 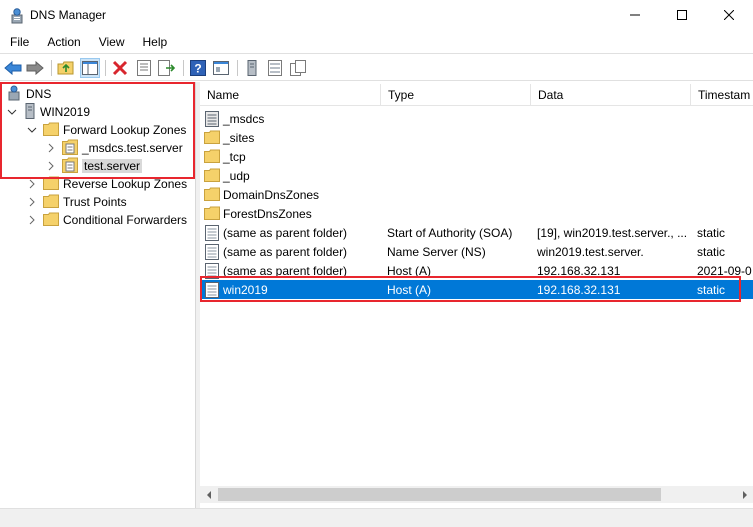 I want to click on tree-label-msdcs-zone: _msdcs.test.server, so click(x=132, y=148).